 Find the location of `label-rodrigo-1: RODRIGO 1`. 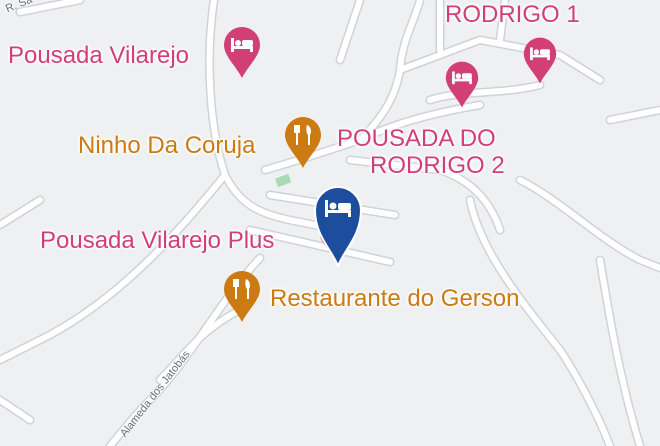

label-rodrigo-1: RODRIGO 1 is located at coordinates (512, 15).